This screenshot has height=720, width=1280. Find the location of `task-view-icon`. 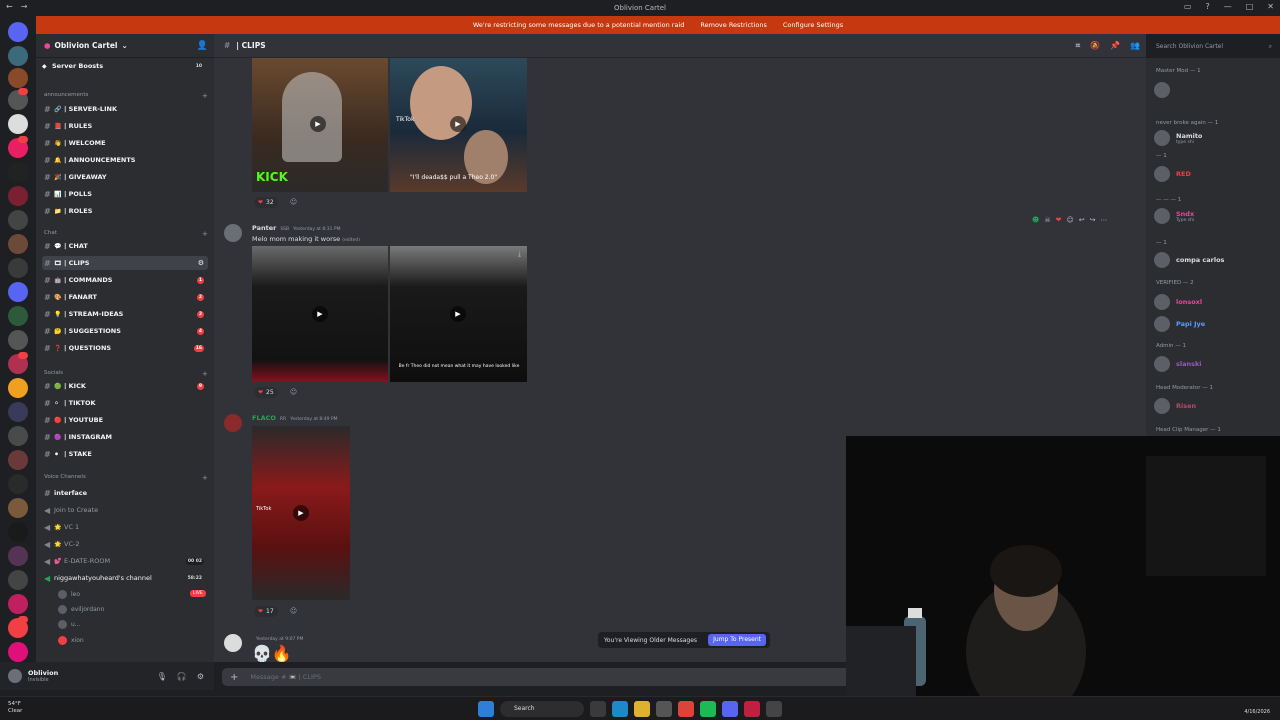

task-view-icon is located at coordinates (598, 709).